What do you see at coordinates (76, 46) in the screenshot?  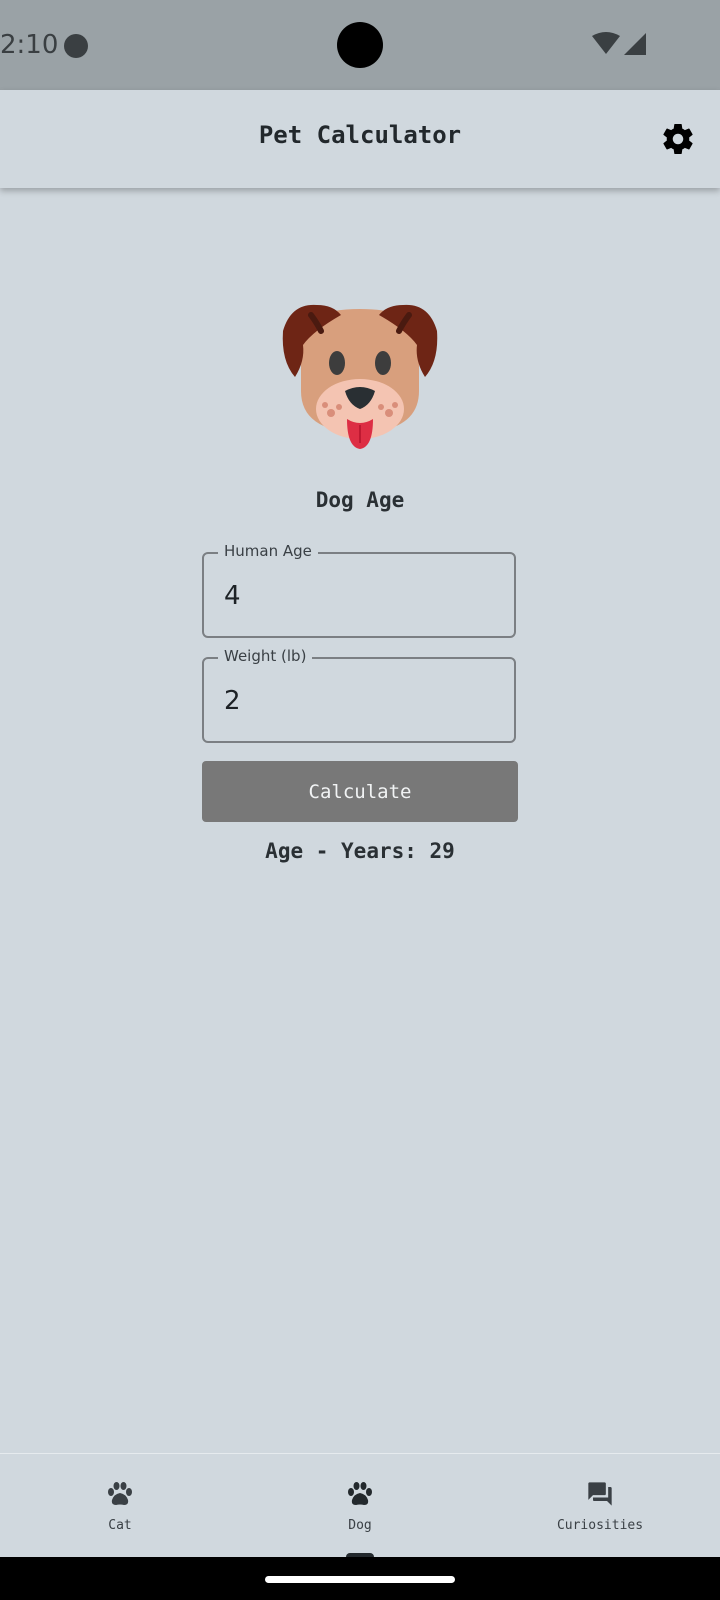 I see `notification-dot-icon` at bounding box center [76, 46].